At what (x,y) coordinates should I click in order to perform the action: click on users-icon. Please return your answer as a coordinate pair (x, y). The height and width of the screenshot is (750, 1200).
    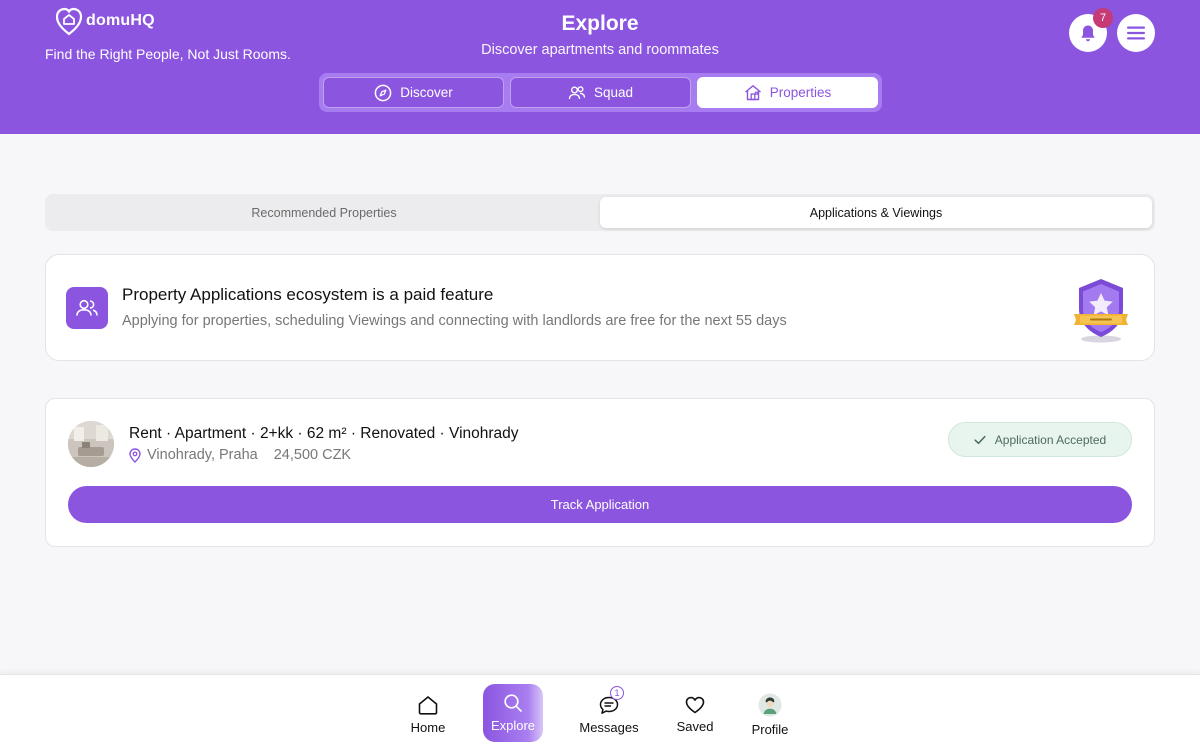
    Looking at the image, I should click on (87, 307).